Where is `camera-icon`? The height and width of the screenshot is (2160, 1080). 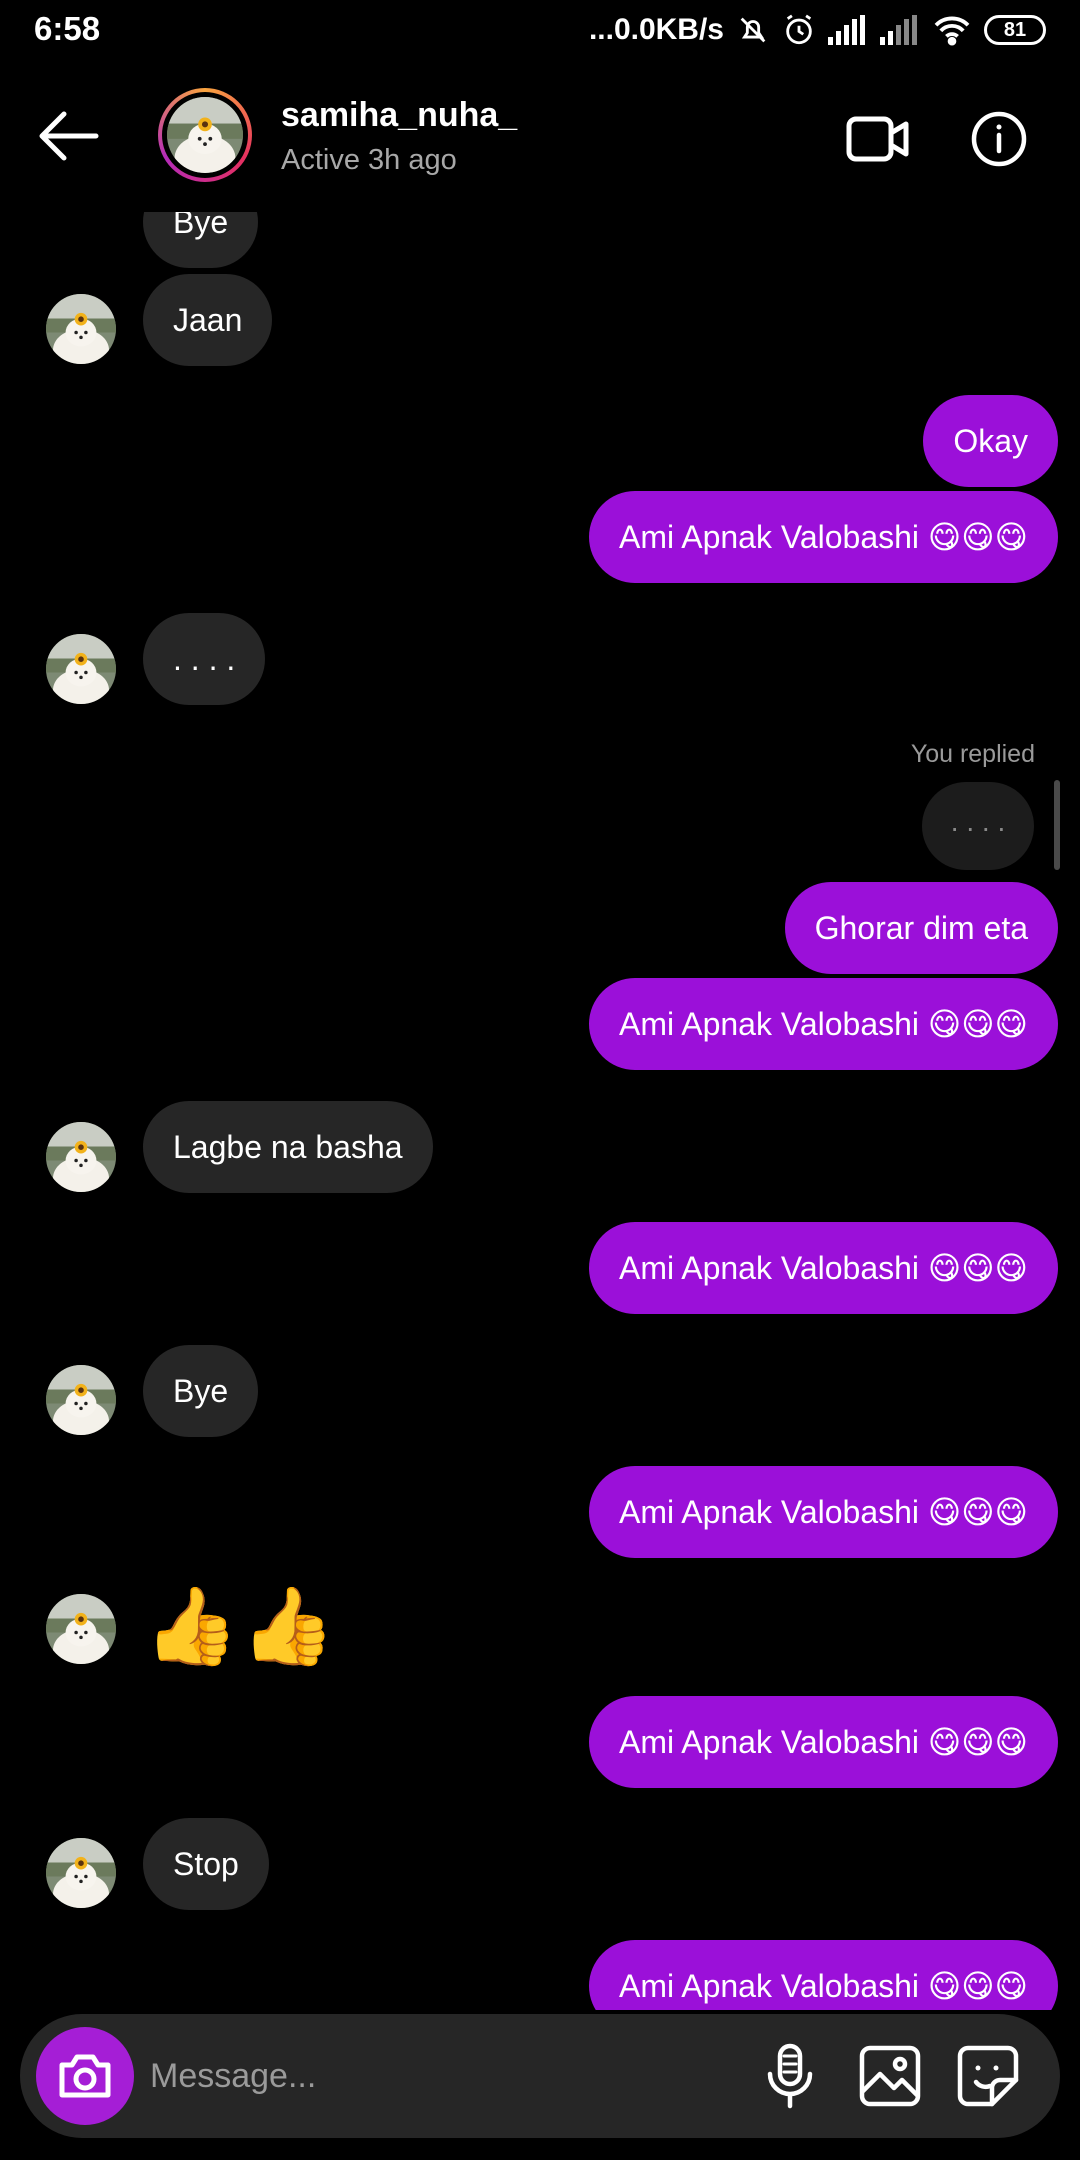
camera-icon is located at coordinates (85, 2076).